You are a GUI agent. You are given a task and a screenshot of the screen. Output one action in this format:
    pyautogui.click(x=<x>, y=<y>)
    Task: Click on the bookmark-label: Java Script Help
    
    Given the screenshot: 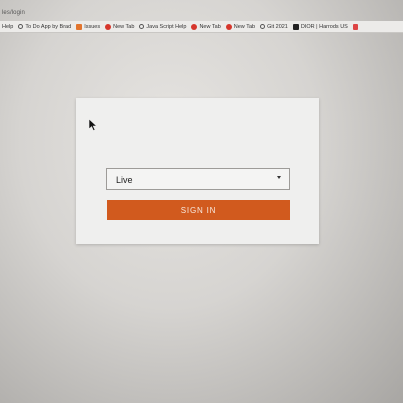 What is the action you would take?
    pyautogui.click(x=166, y=26)
    